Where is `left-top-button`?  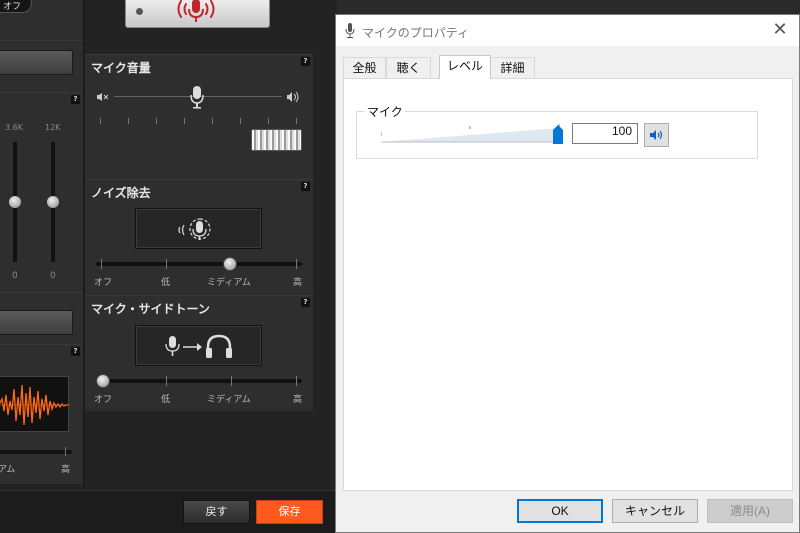
left-top-button is located at coordinates (36, 62).